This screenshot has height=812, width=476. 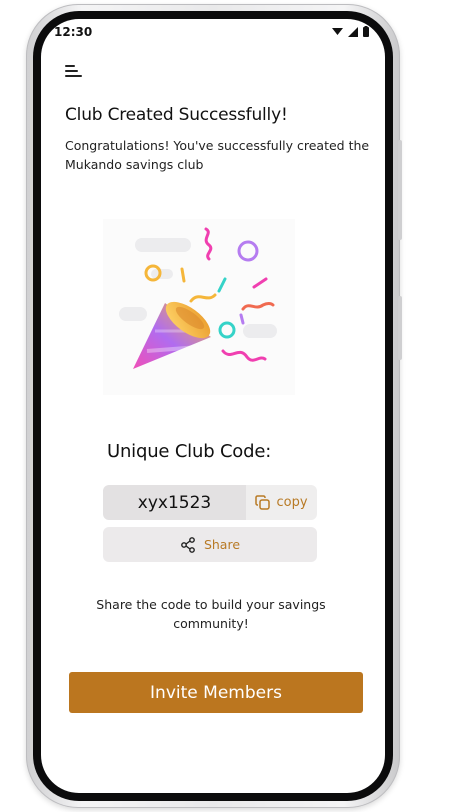 What do you see at coordinates (74, 70) in the screenshot?
I see `menu-icon` at bounding box center [74, 70].